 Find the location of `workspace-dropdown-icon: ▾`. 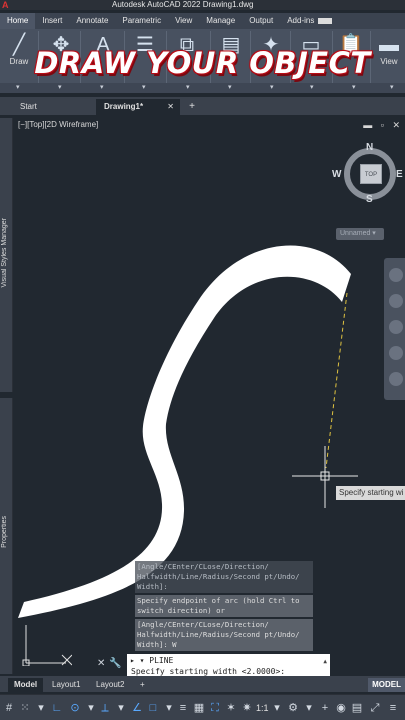

workspace-dropdown-icon: ▾ is located at coordinates (309, 708).